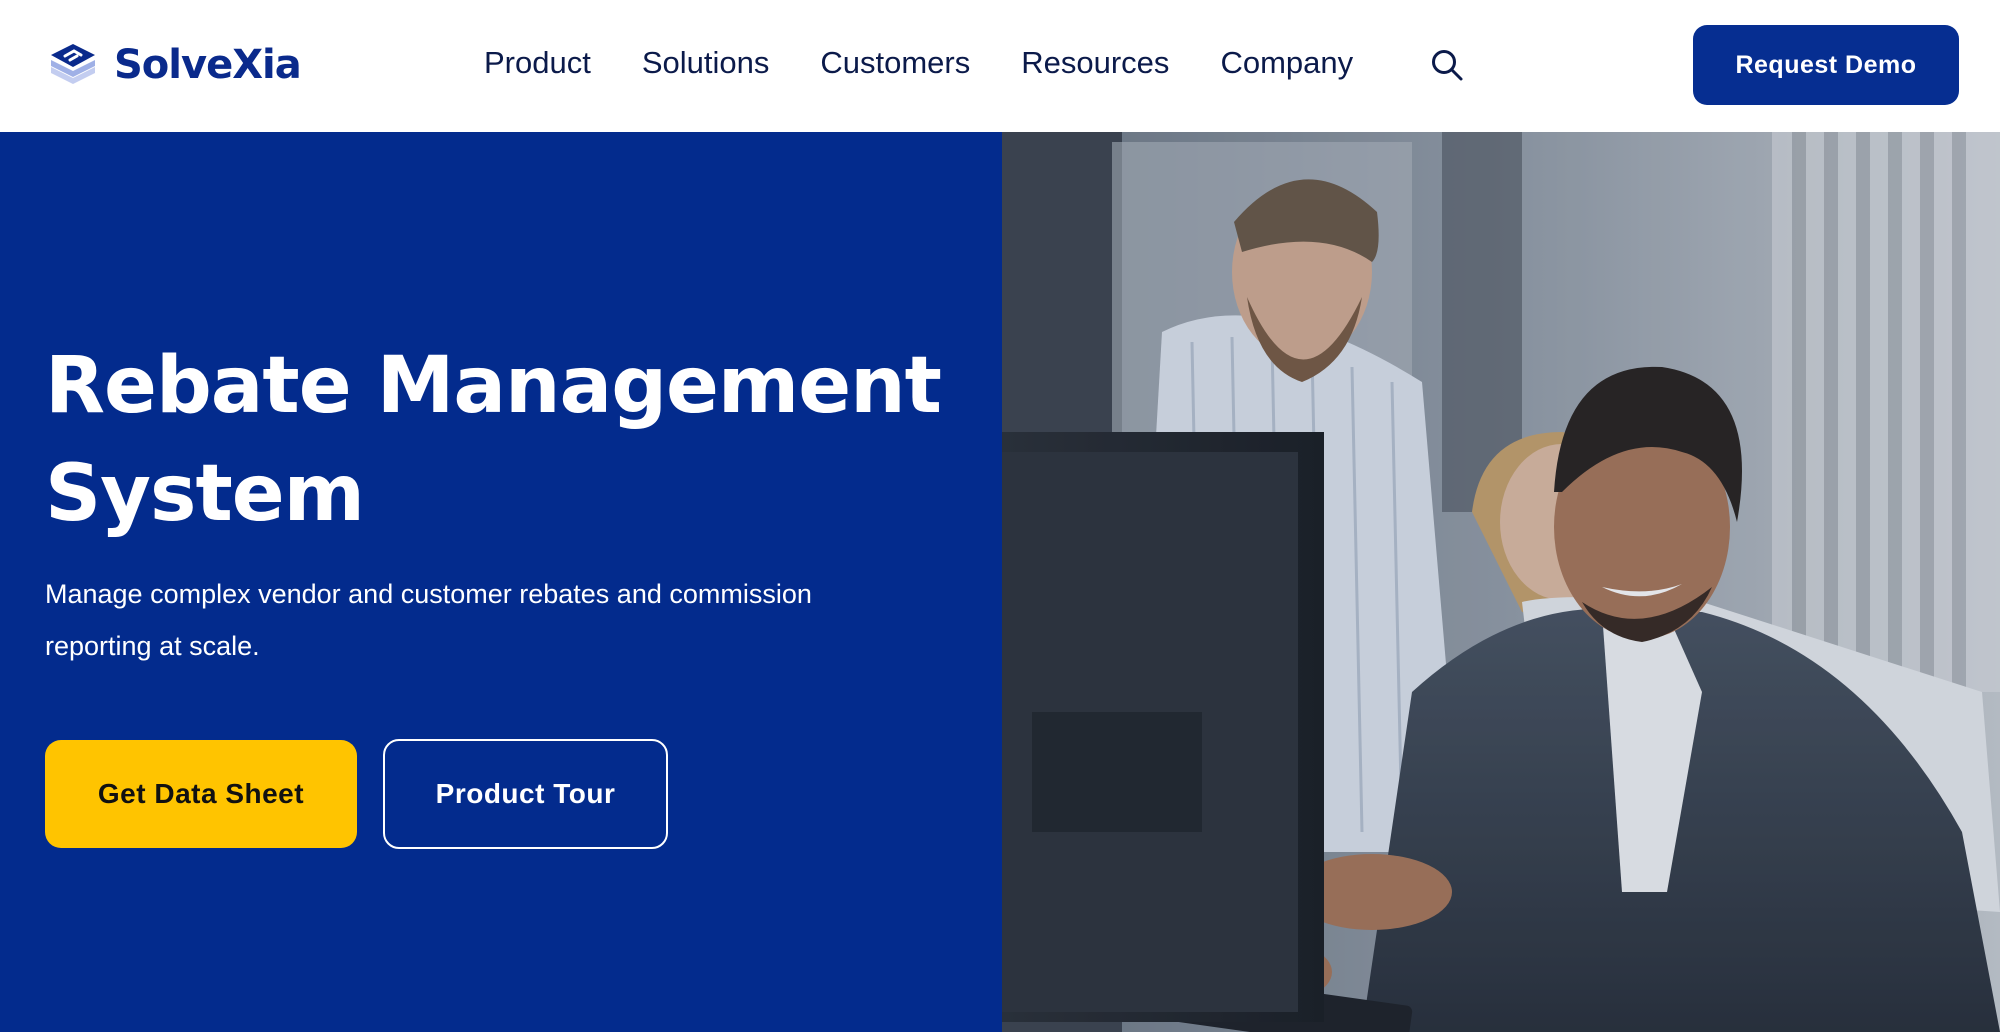 Image resolution: width=2000 pixels, height=1032 pixels. I want to click on hero-title: Rebate Management System, so click(493, 440).